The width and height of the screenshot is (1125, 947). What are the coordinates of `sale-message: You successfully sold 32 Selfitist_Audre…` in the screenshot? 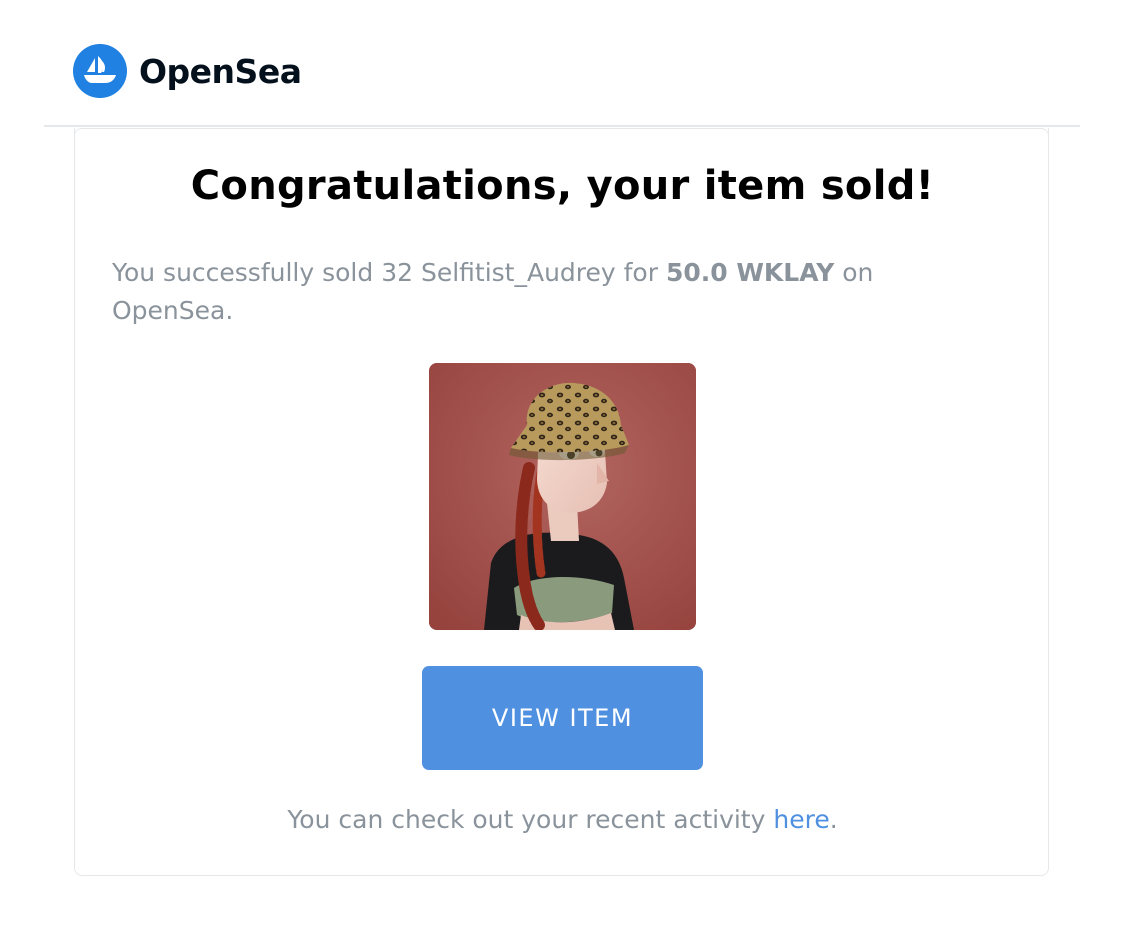 It's located at (527, 292).